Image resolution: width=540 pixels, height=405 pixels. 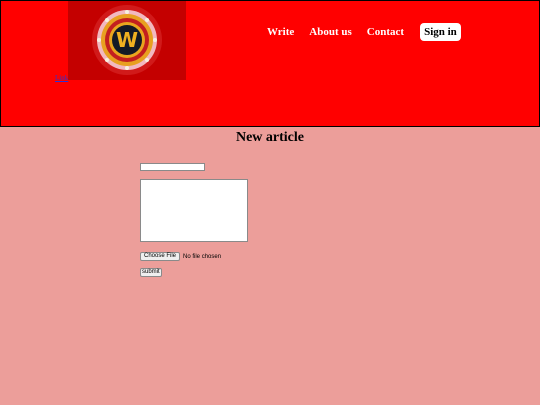 What do you see at coordinates (364, 32) in the screenshot?
I see `main-nav: Write About us Contact Sign in` at bounding box center [364, 32].